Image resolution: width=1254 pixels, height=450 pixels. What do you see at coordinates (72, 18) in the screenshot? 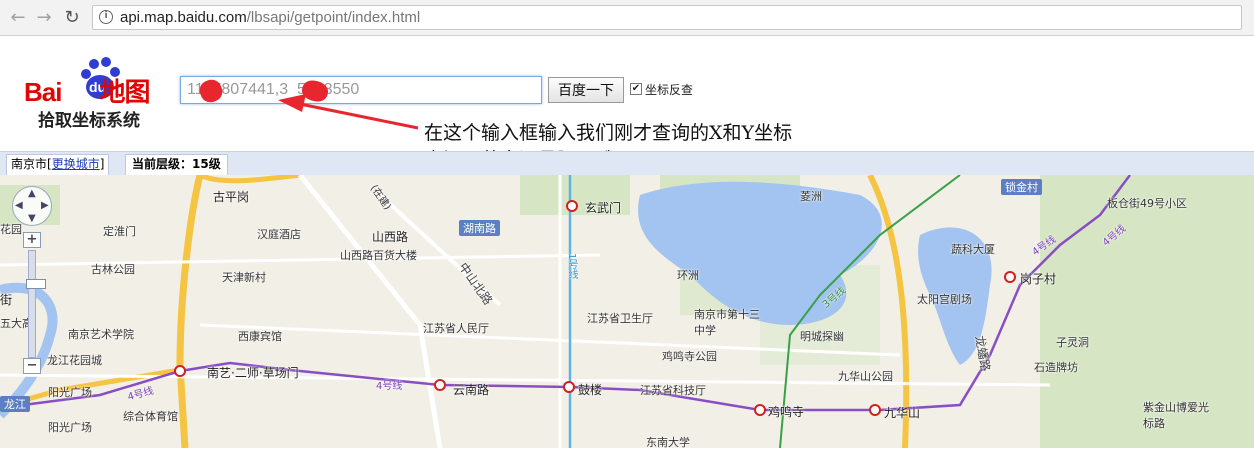
I see `reload-icon: ↻` at bounding box center [72, 18].